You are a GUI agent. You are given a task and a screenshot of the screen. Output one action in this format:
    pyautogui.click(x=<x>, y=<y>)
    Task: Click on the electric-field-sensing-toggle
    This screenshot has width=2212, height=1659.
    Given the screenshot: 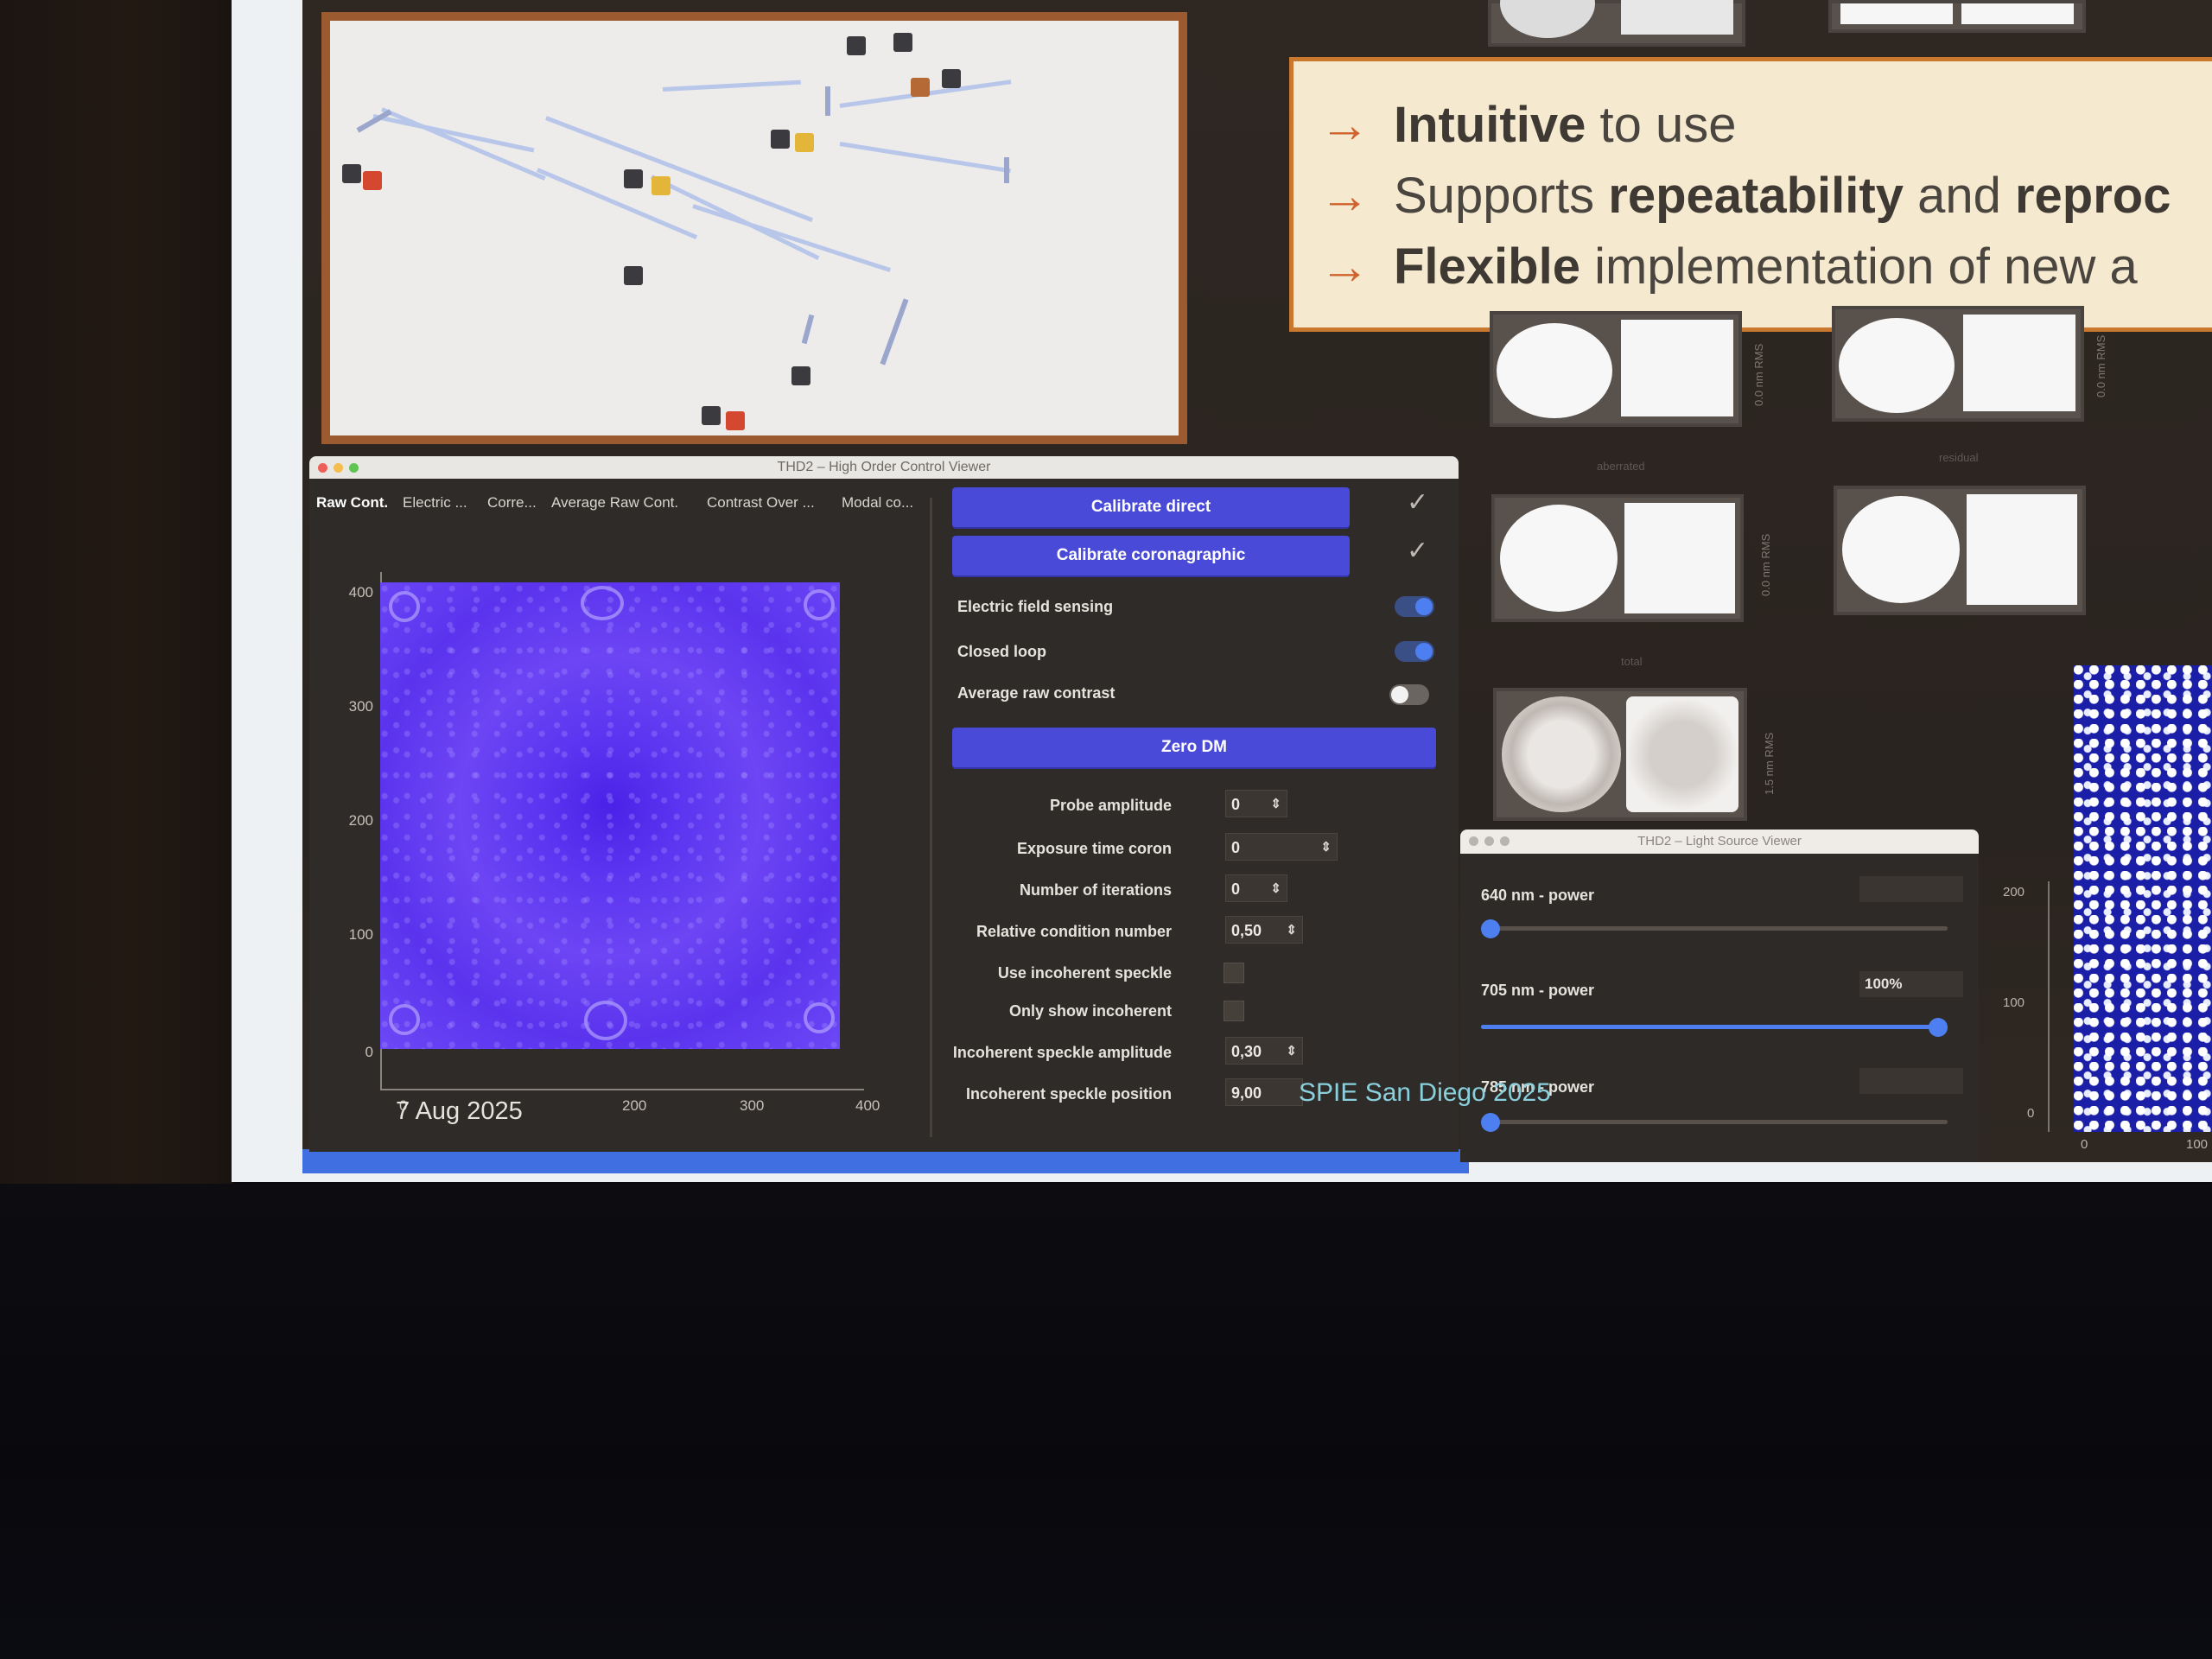 What is the action you would take?
    pyautogui.click(x=1414, y=606)
    